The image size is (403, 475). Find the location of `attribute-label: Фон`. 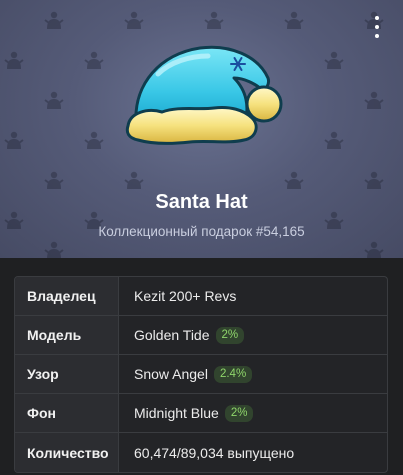

attribute-label: Фон is located at coordinates (67, 413).